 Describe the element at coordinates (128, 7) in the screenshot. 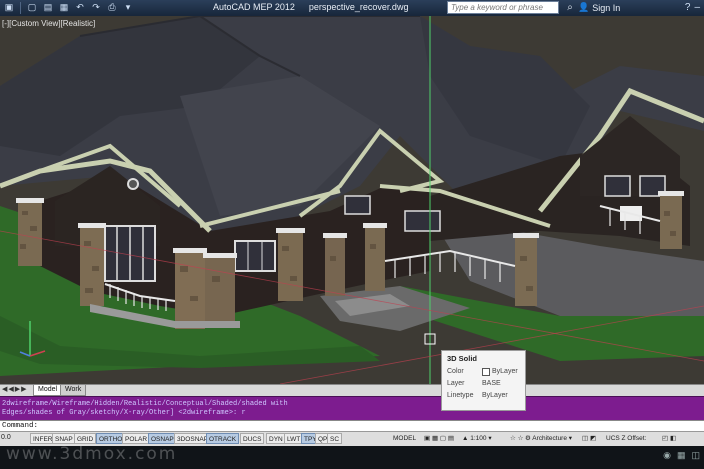

I see `dropdown-icon: ▾` at that location.